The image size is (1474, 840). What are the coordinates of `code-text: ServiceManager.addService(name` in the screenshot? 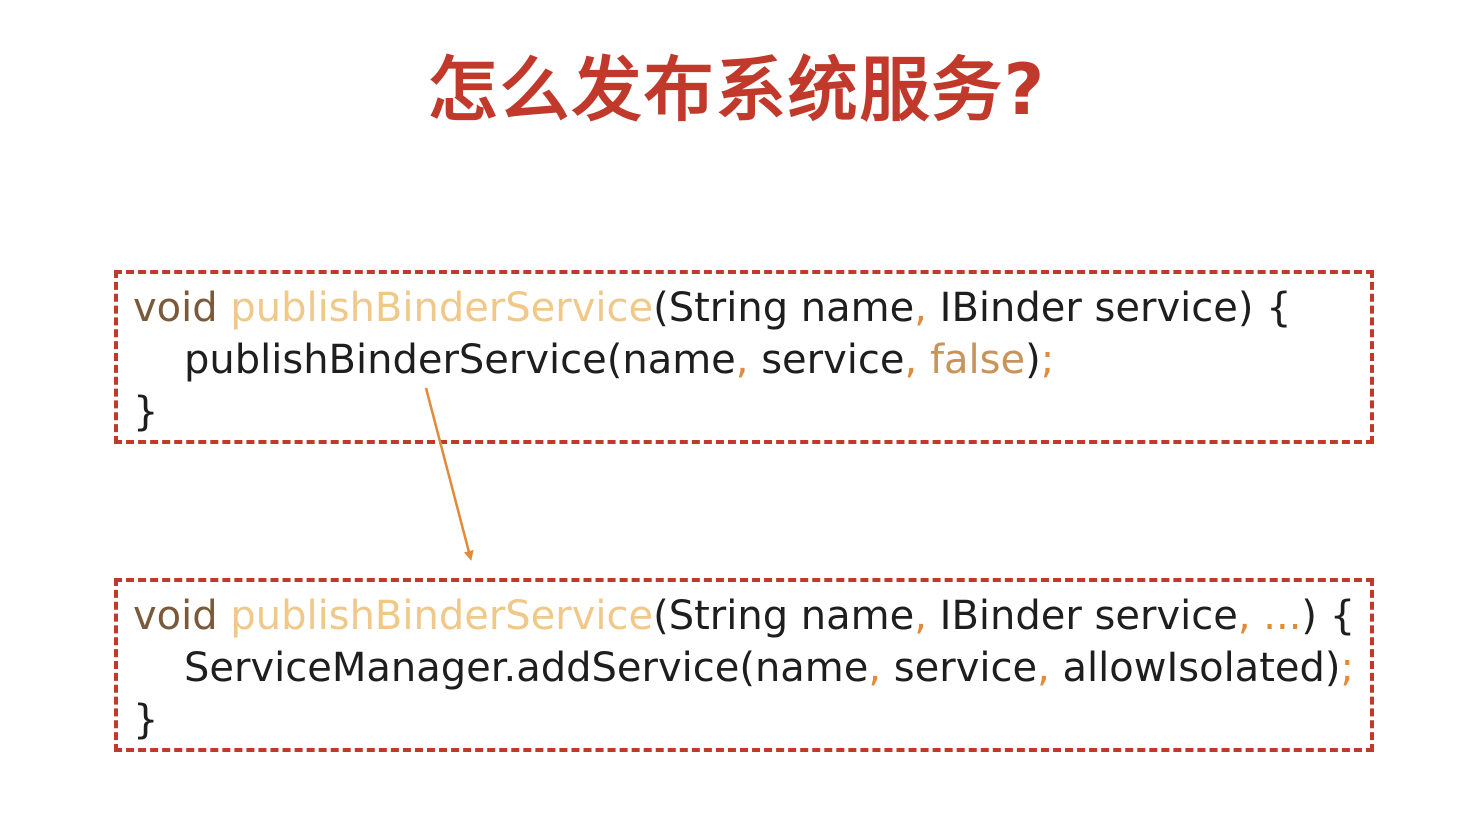 It's located at (526, 668).